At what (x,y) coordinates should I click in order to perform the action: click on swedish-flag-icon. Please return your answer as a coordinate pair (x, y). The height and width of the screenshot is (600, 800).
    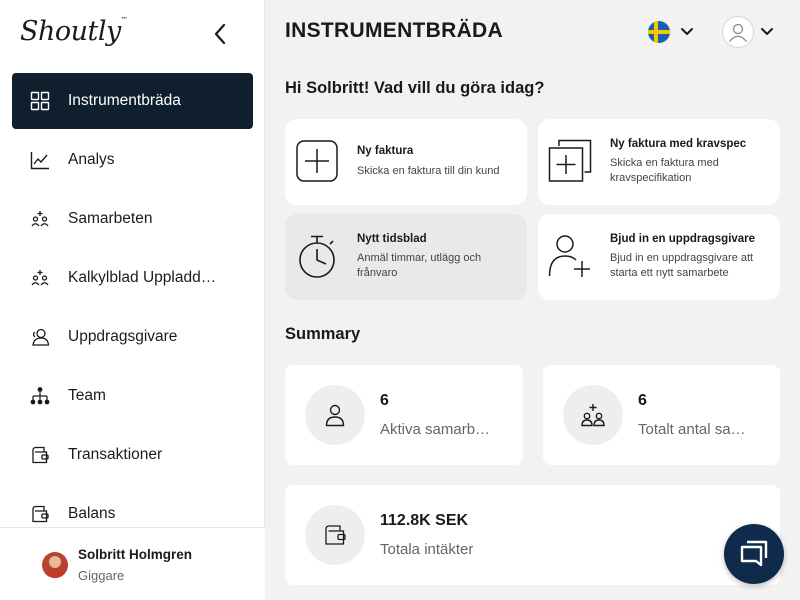
    Looking at the image, I should click on (659, 32).